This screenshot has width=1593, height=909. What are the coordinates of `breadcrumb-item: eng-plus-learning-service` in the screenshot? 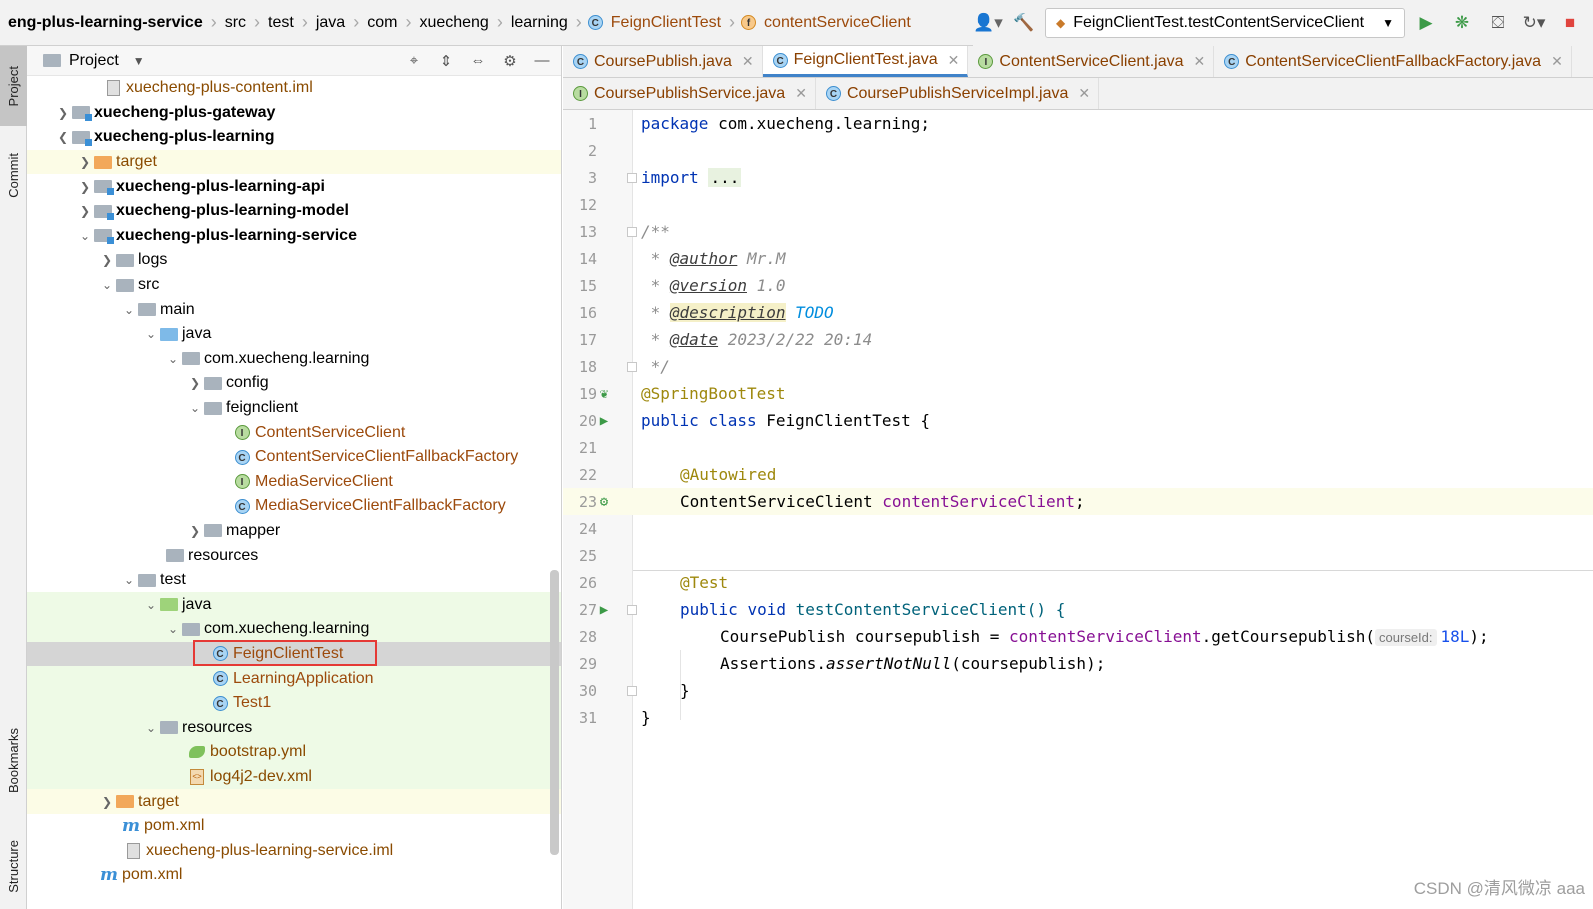 It's located at (105, 22).